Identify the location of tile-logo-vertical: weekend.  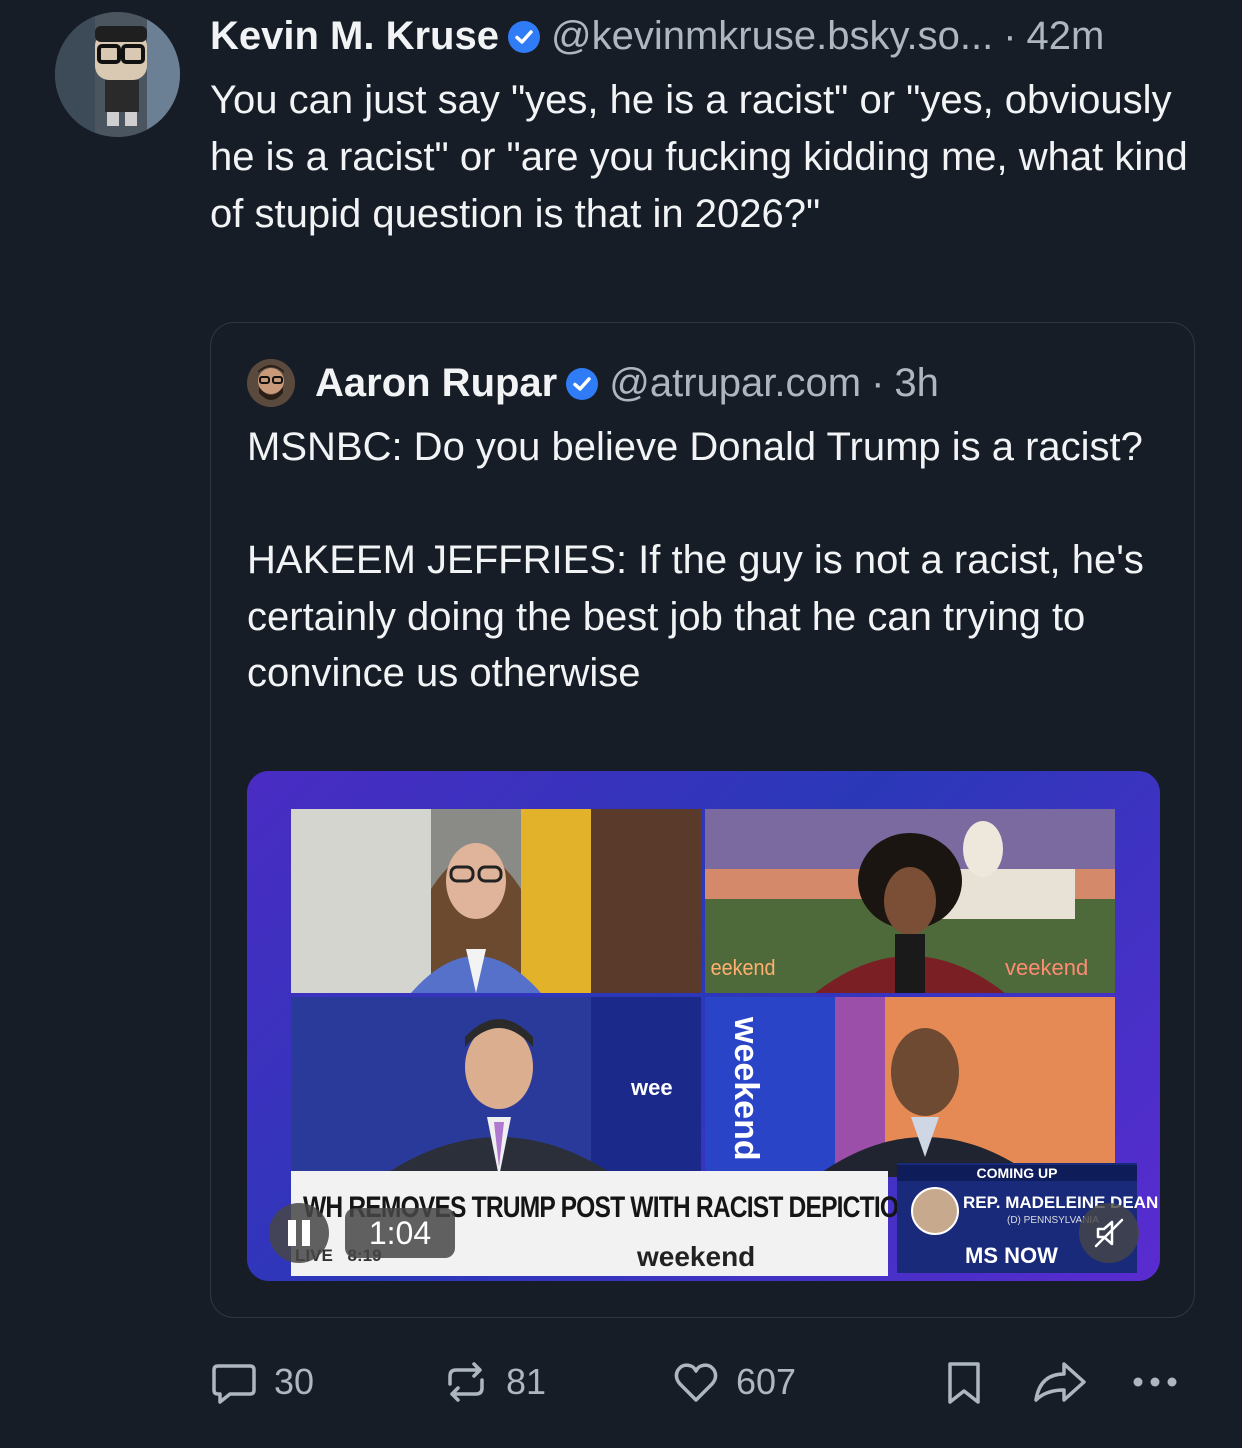
(746, 1089).